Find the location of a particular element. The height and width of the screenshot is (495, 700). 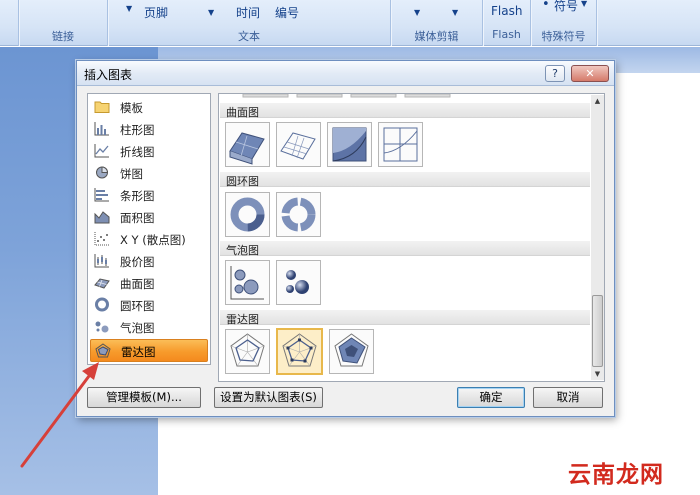

section-label: 气泡图 is located at coordinates (242, 250).